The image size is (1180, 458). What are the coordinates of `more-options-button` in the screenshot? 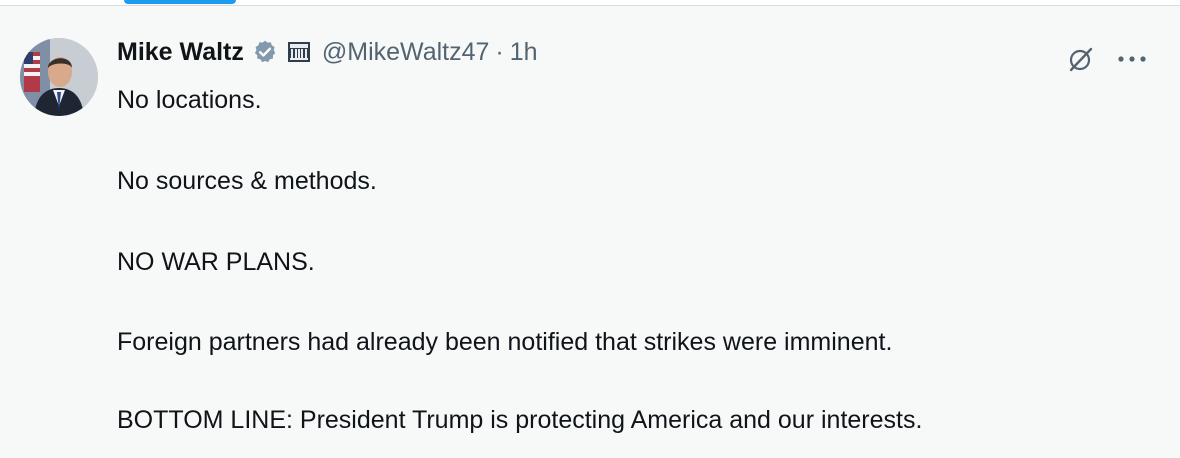 It's located at (1132, 59).